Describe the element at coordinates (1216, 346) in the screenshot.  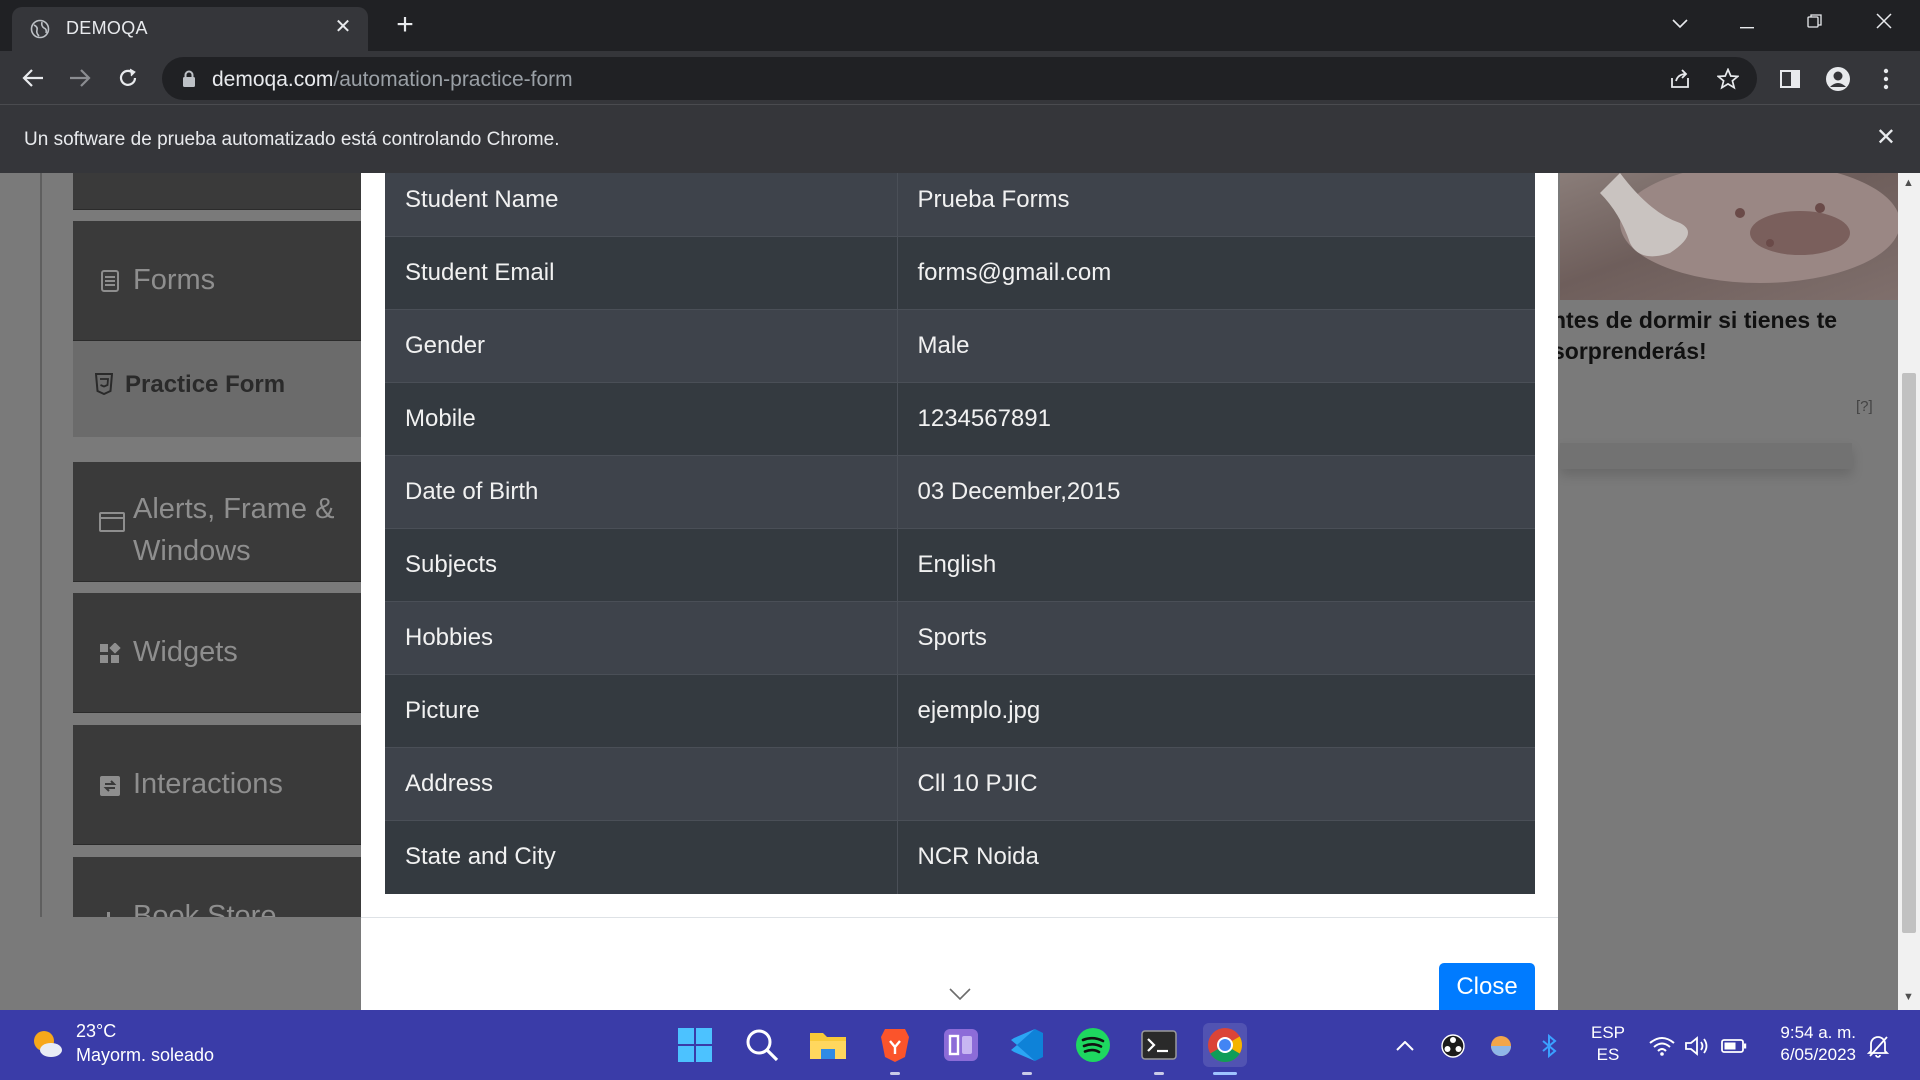
I see `row-value: Male` at that location.